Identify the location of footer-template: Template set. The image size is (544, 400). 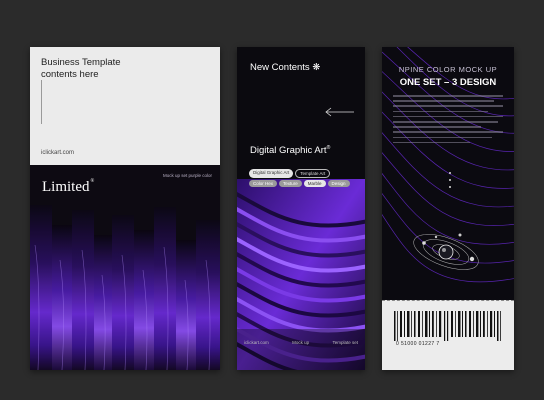
(345, 342).